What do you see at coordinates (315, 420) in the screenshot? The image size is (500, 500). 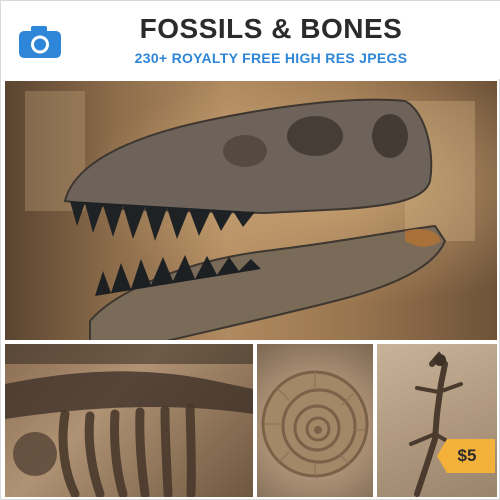 I see `ammonite-fossil-image` at bounding box center [315, 420].